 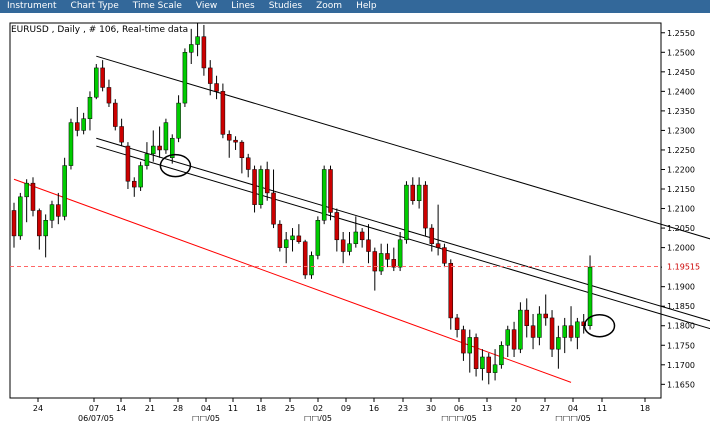 What do you see at coordinates (681, 345) in the screenshot?
I see `y-tick-label: 1.1750` at bounding box center [681, 345].